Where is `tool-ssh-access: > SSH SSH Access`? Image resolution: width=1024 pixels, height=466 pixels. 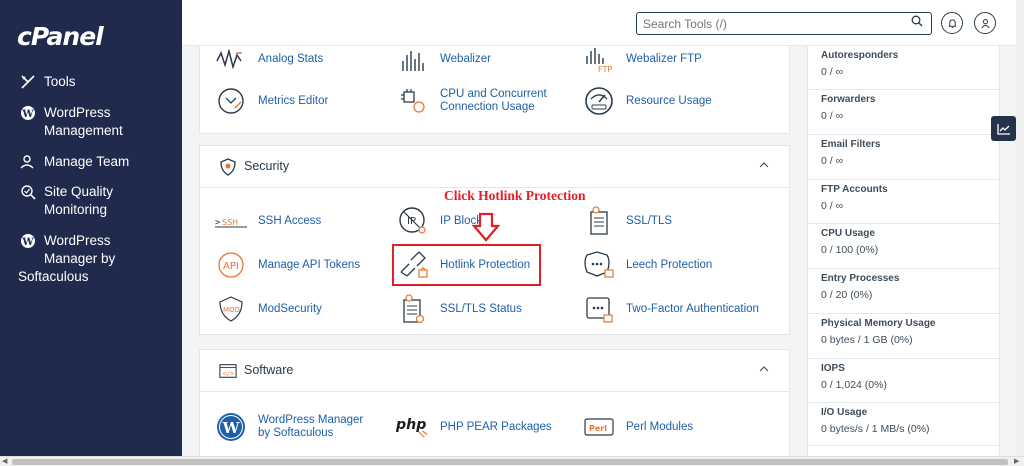
tool-ssh-access: > SSH SSH Access is located at coordinates (267, 221).